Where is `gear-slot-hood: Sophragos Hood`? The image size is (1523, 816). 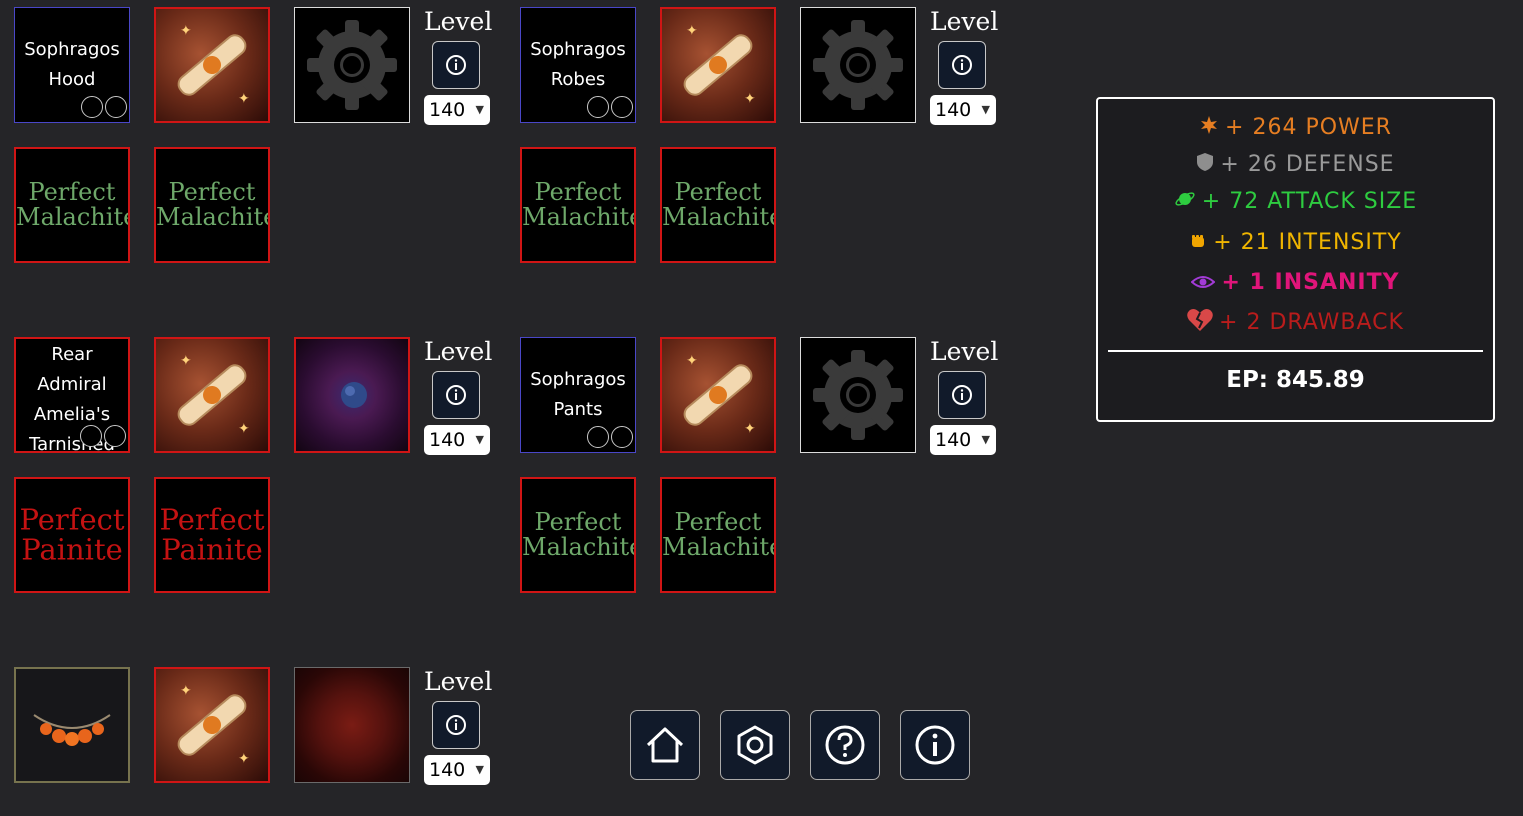 gear-slot-hood: Sophragos Hood is located at coordinates (72, 65).